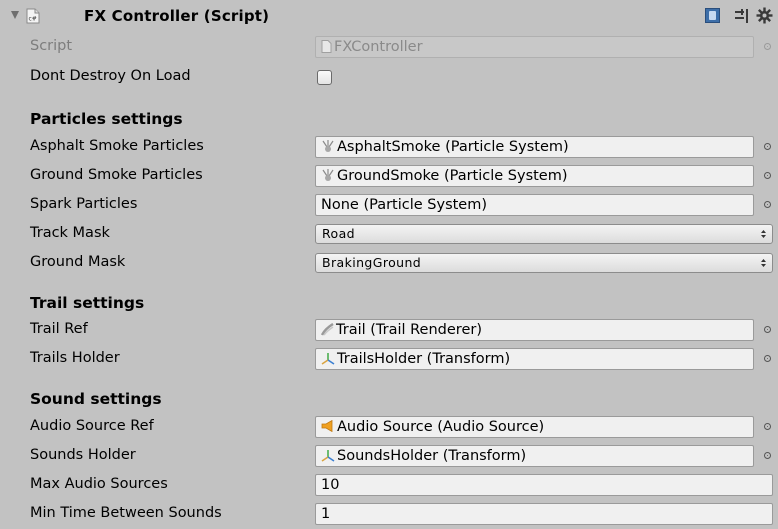 This screenshot has width=778, height=529. I want to click on trails-holder-label: Trails Holder, so click(75, 358).